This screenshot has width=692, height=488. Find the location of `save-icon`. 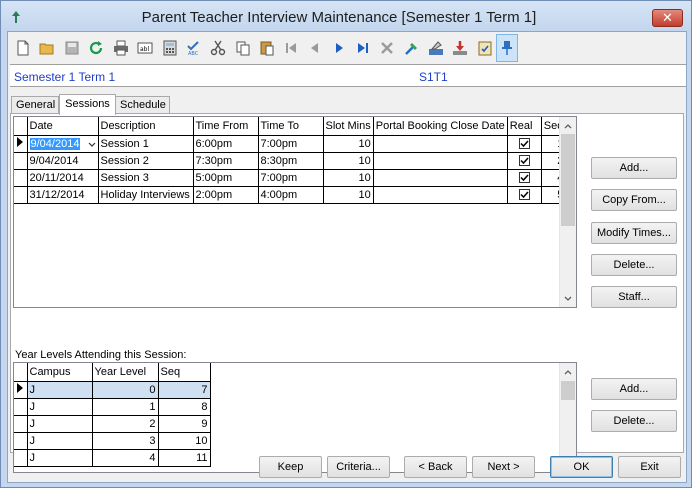

save-icon is located at coordinates (72, 48).